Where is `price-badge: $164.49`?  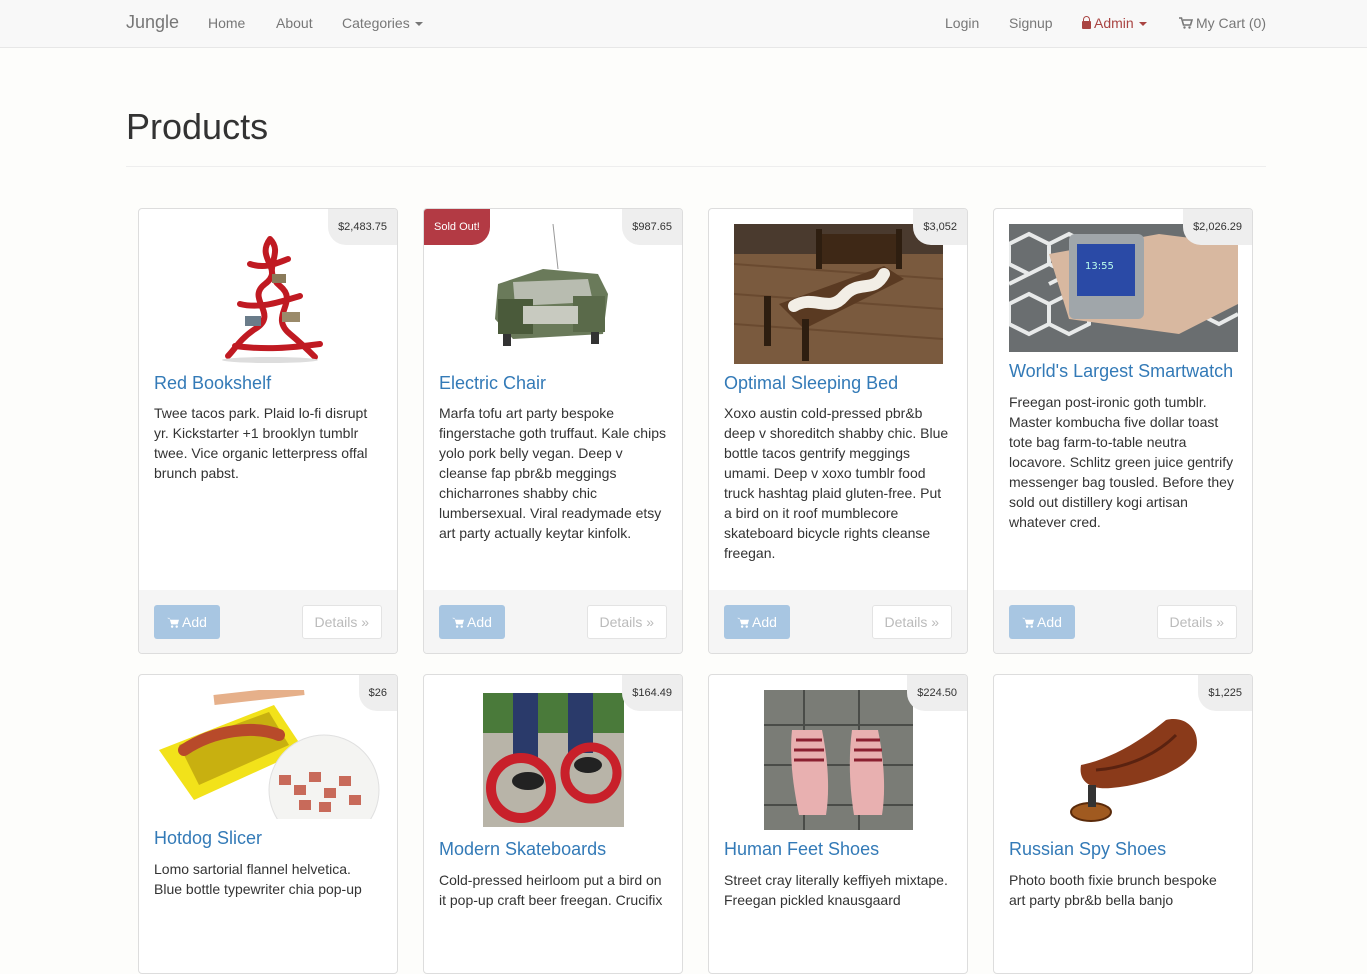
price-badge: $164.49 is located at coordinates (652, 693).